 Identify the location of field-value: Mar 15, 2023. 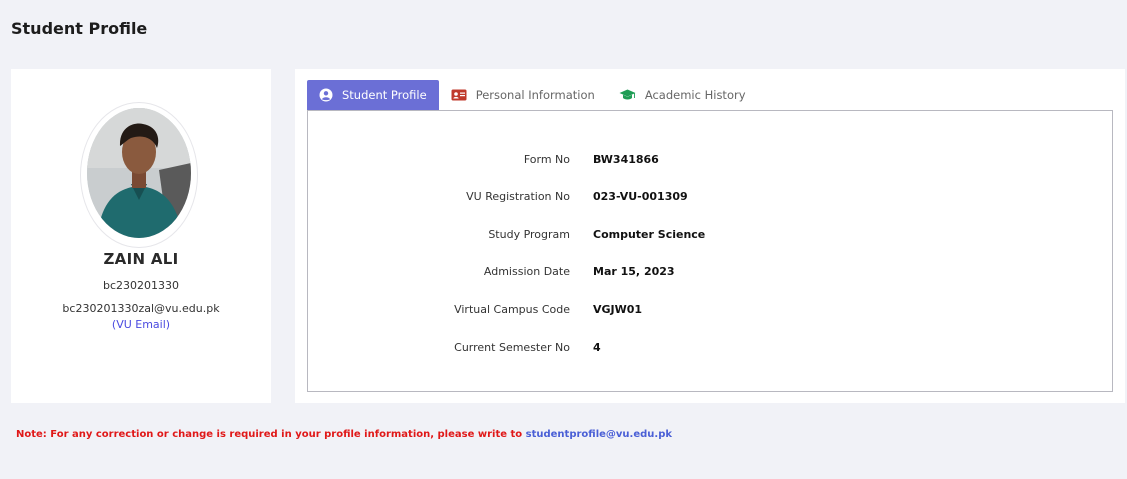
(634, 271).